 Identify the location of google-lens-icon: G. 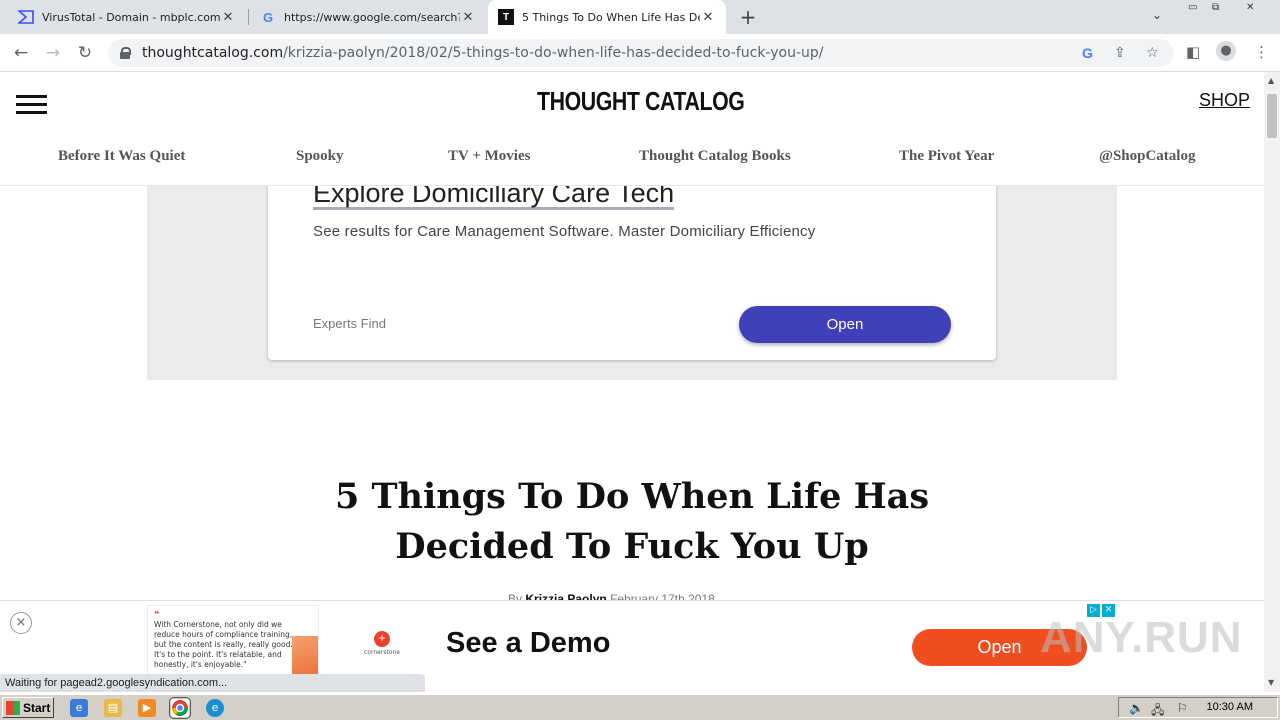
(1087, 53).